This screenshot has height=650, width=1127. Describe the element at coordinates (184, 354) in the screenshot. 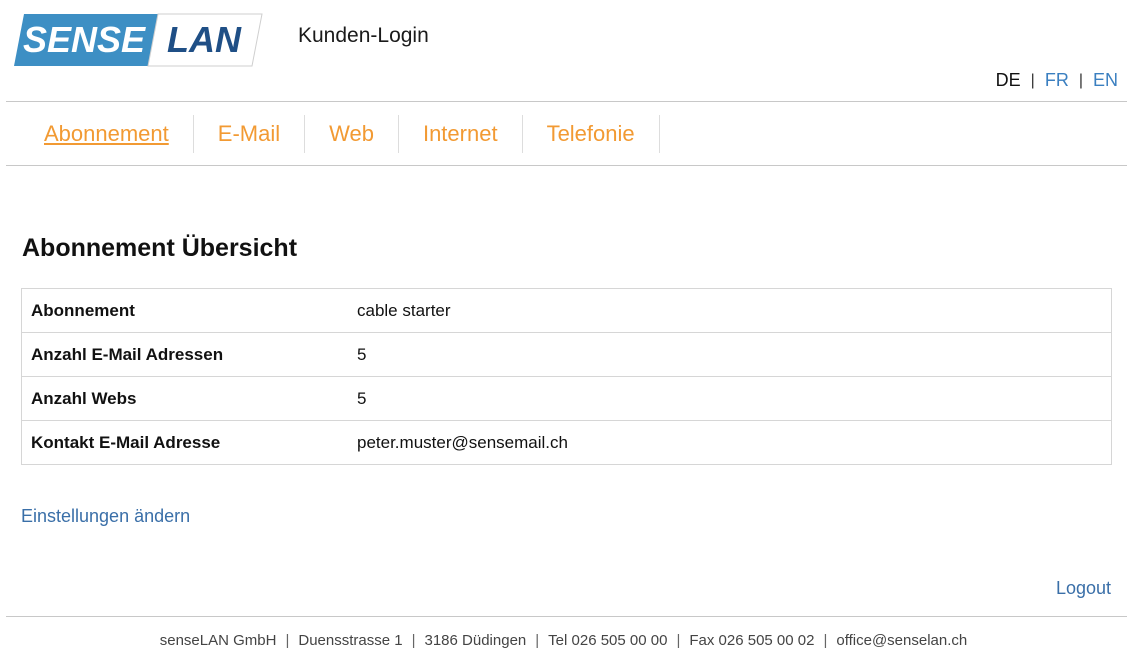

I see `row-label: Anzahl E-Mail Adressen` at that location.